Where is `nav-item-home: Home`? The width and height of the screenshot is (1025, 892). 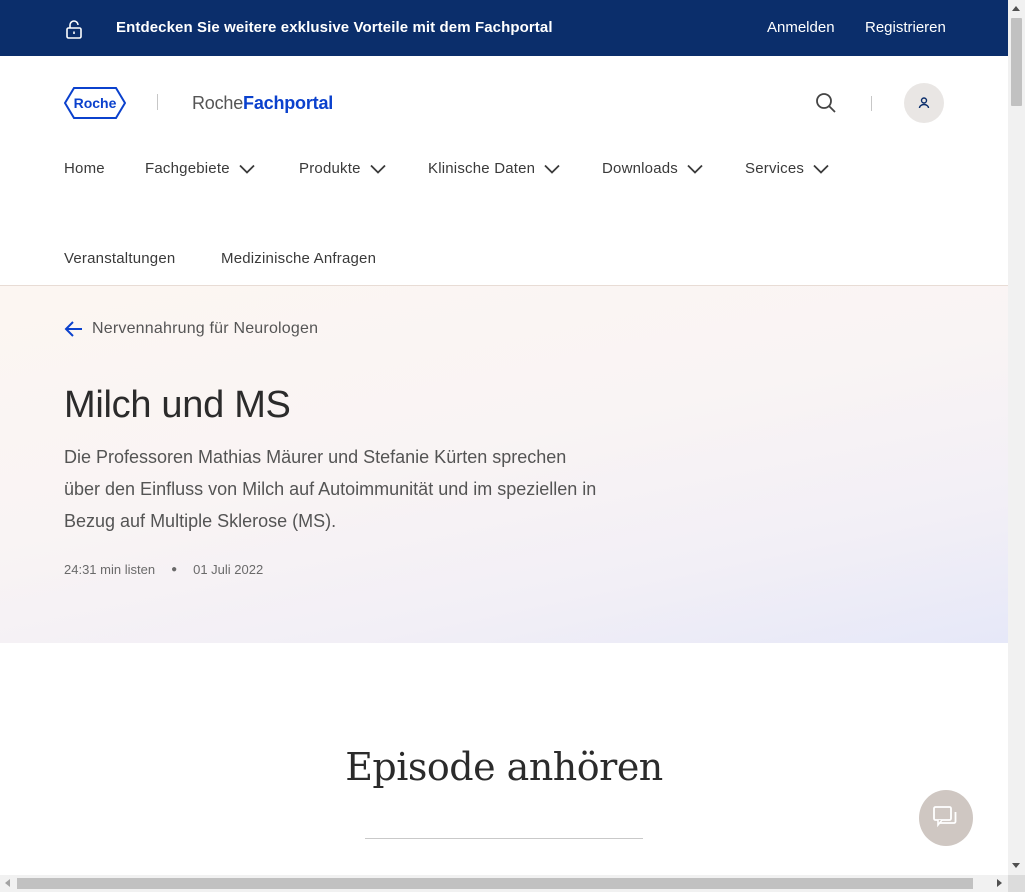 nav-item-home: Home is located at coordinates (84, 168).